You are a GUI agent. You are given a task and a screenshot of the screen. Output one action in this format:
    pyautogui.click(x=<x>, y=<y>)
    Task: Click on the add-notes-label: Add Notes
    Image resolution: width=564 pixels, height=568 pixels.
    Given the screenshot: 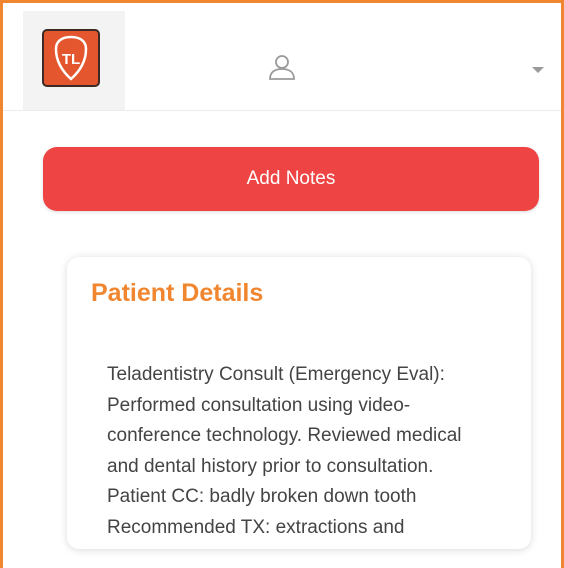 What is the action you would take?
    pyautogui.click(x=291, y=178)
    